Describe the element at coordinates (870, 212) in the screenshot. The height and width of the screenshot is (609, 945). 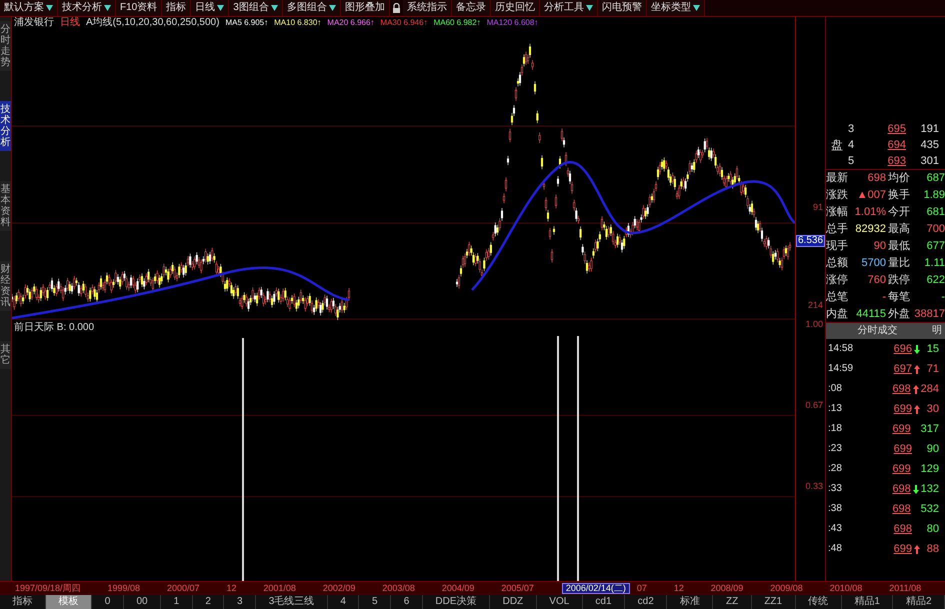
I see `quote-value: 1.01%` at that location.